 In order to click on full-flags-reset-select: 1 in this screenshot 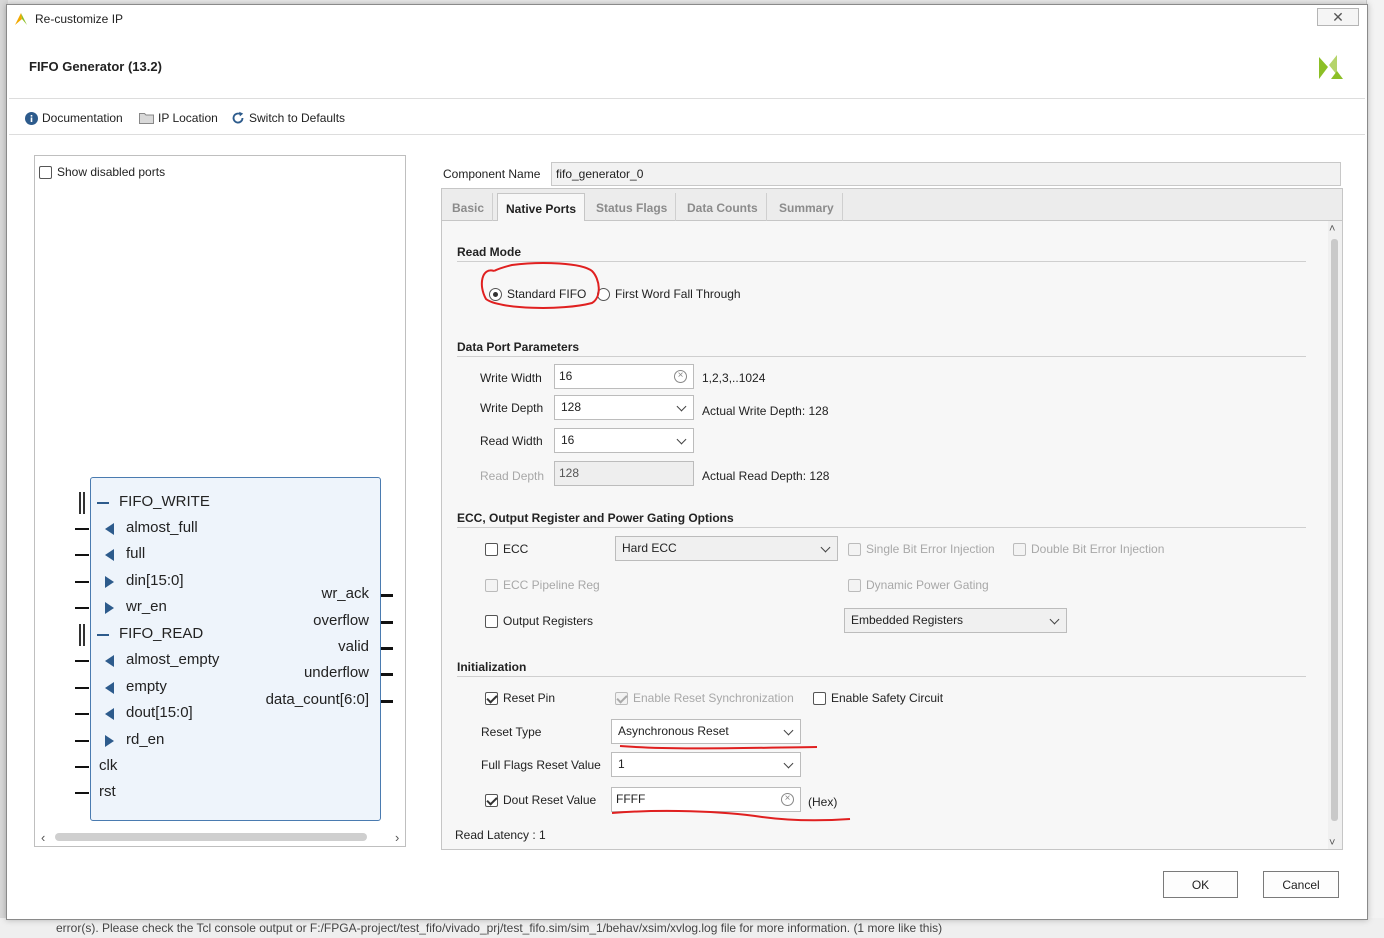, I will do `click(706, 764)`.